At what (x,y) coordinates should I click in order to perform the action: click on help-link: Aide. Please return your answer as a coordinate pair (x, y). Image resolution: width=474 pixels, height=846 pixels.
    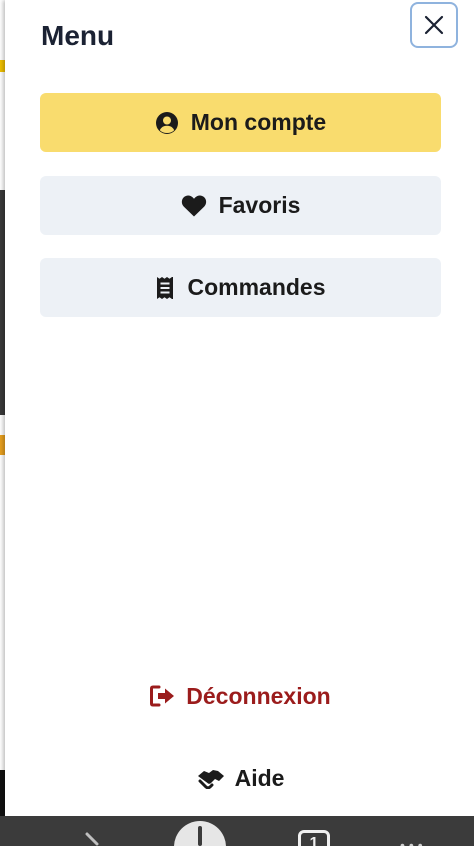
    Looking at the image, I should click on (240, 778).